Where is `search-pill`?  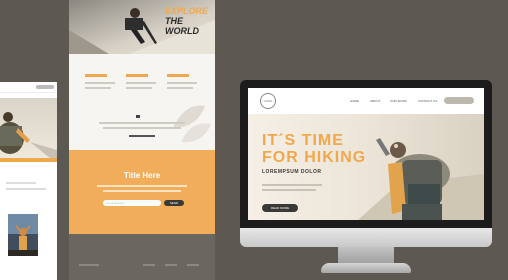
search-pill is located at coordinates (459, 100).